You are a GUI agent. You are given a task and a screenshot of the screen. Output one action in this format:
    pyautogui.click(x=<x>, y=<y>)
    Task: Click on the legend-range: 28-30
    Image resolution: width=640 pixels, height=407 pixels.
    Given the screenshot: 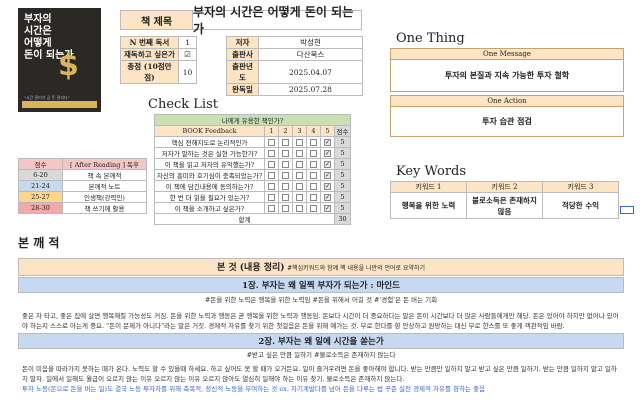 What is the action you would take?
    pyautogui.click(x=40, y=208)
    